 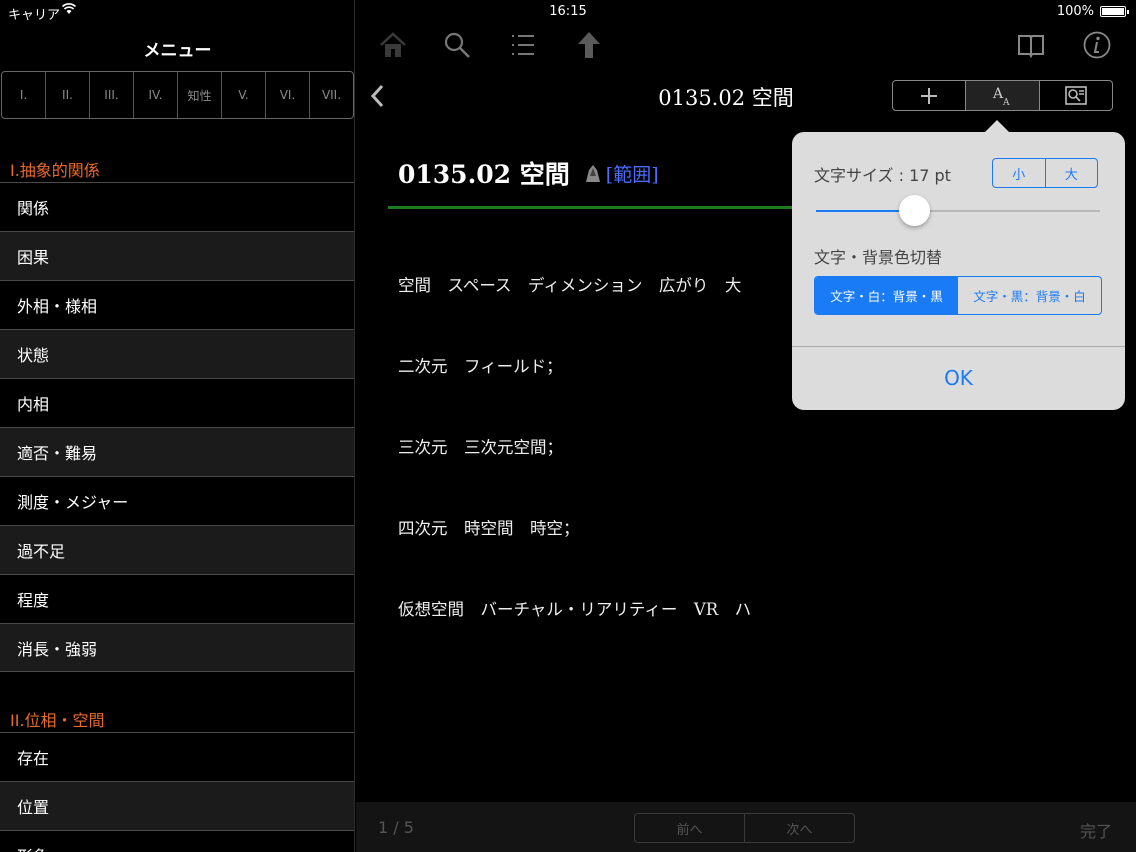 What do you see at coordinates (575, 609) in the screenshot?
I see `entry-line: 仮想空間 バーチャル・リアリティー VR ハ` at bounding box center [575, 609].